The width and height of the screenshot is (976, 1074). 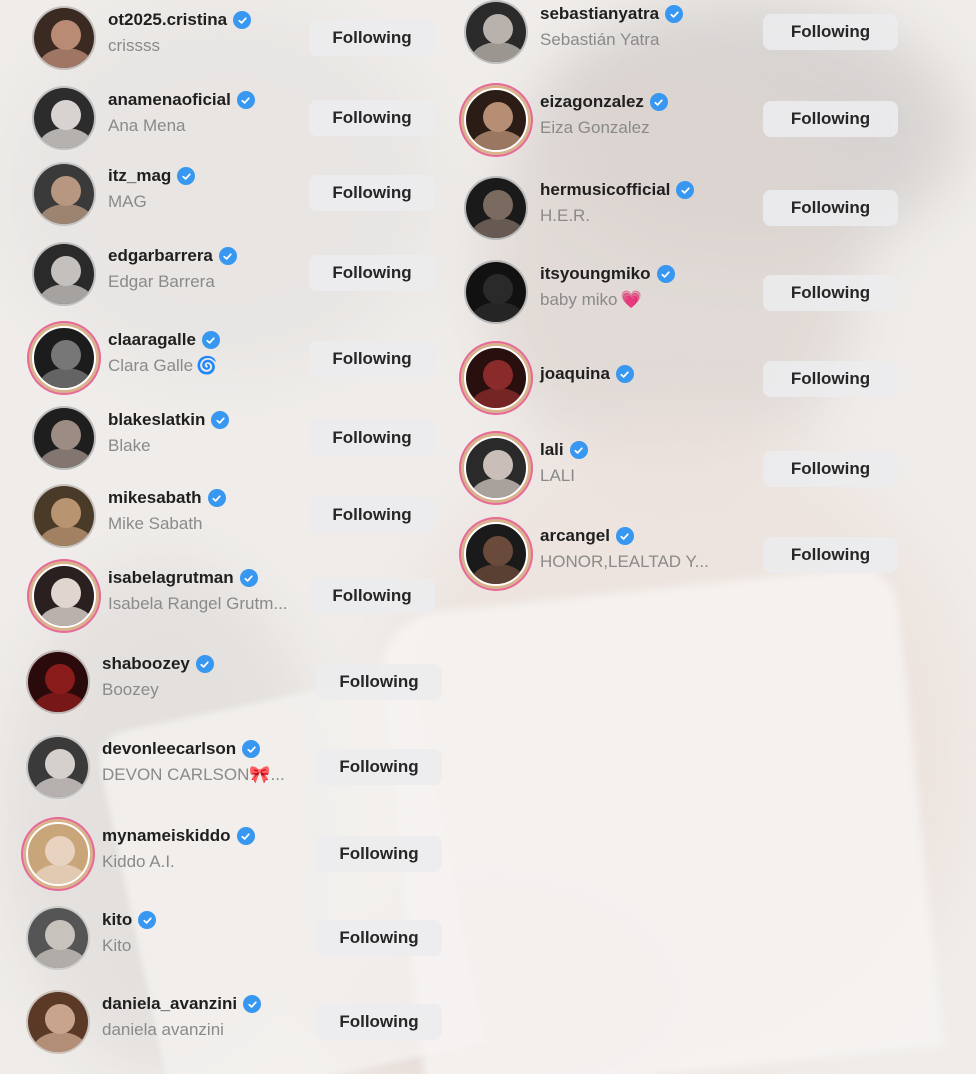 I want to click on list-item: ot2025.cristina crissss, so click(x=182, y=42).